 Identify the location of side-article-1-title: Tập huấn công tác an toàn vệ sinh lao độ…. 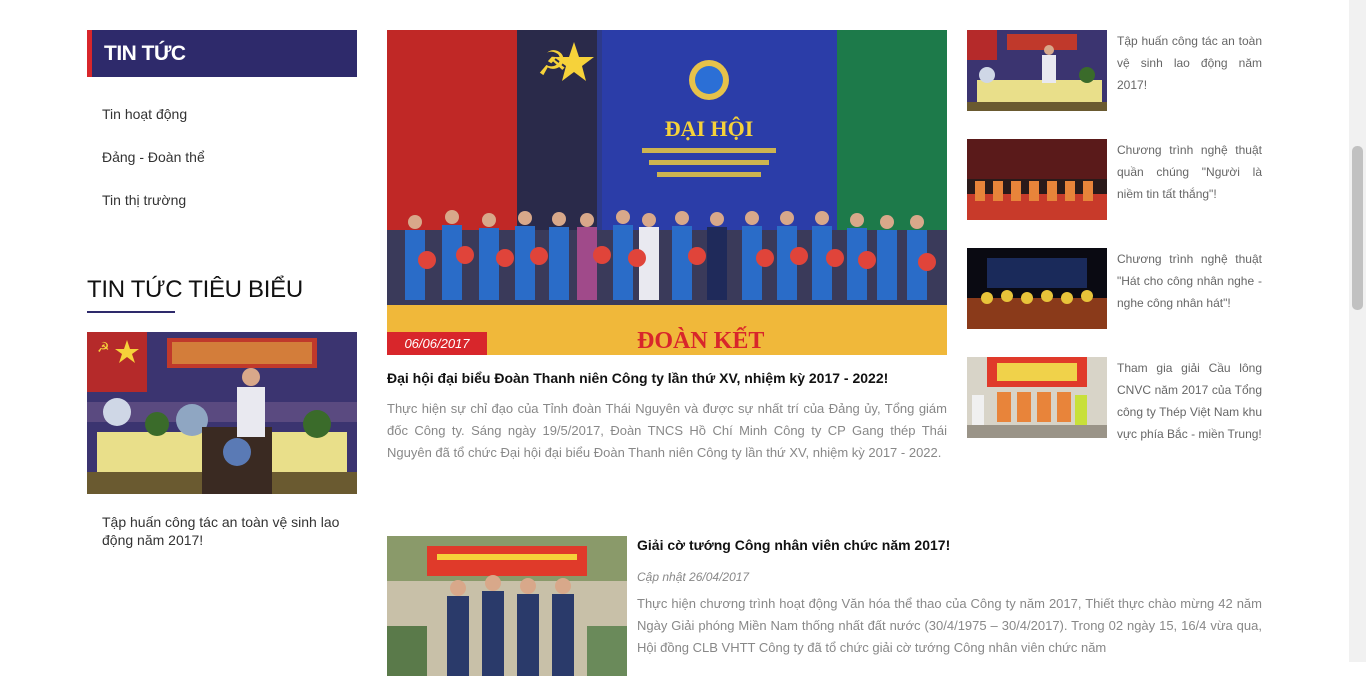
(1189, 63).